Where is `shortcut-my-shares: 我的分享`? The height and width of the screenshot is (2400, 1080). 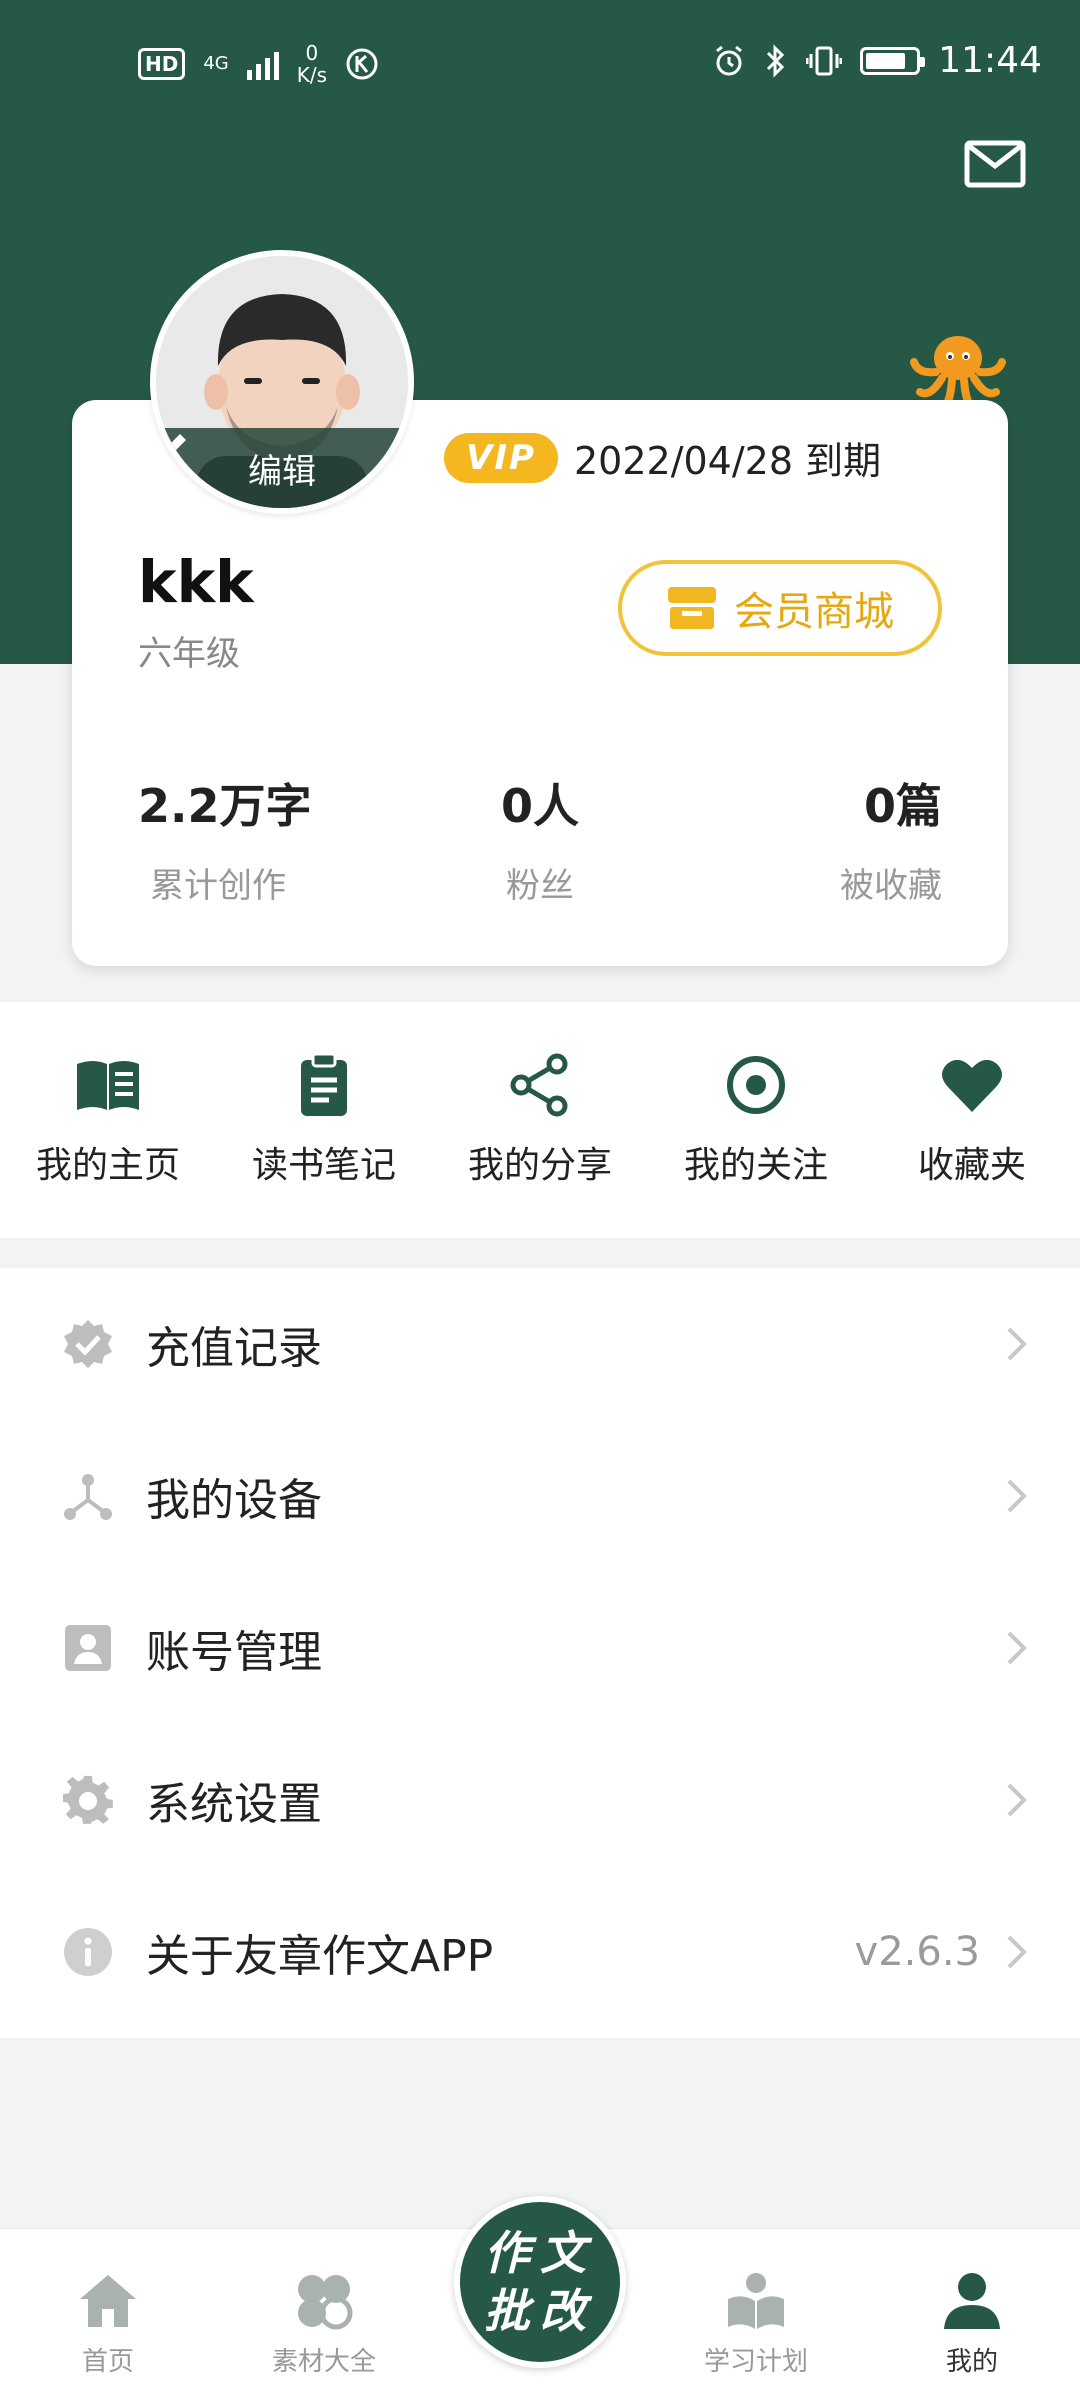 shortcut-my-shares: 我的分享 is located at coordinates (540, 1120).